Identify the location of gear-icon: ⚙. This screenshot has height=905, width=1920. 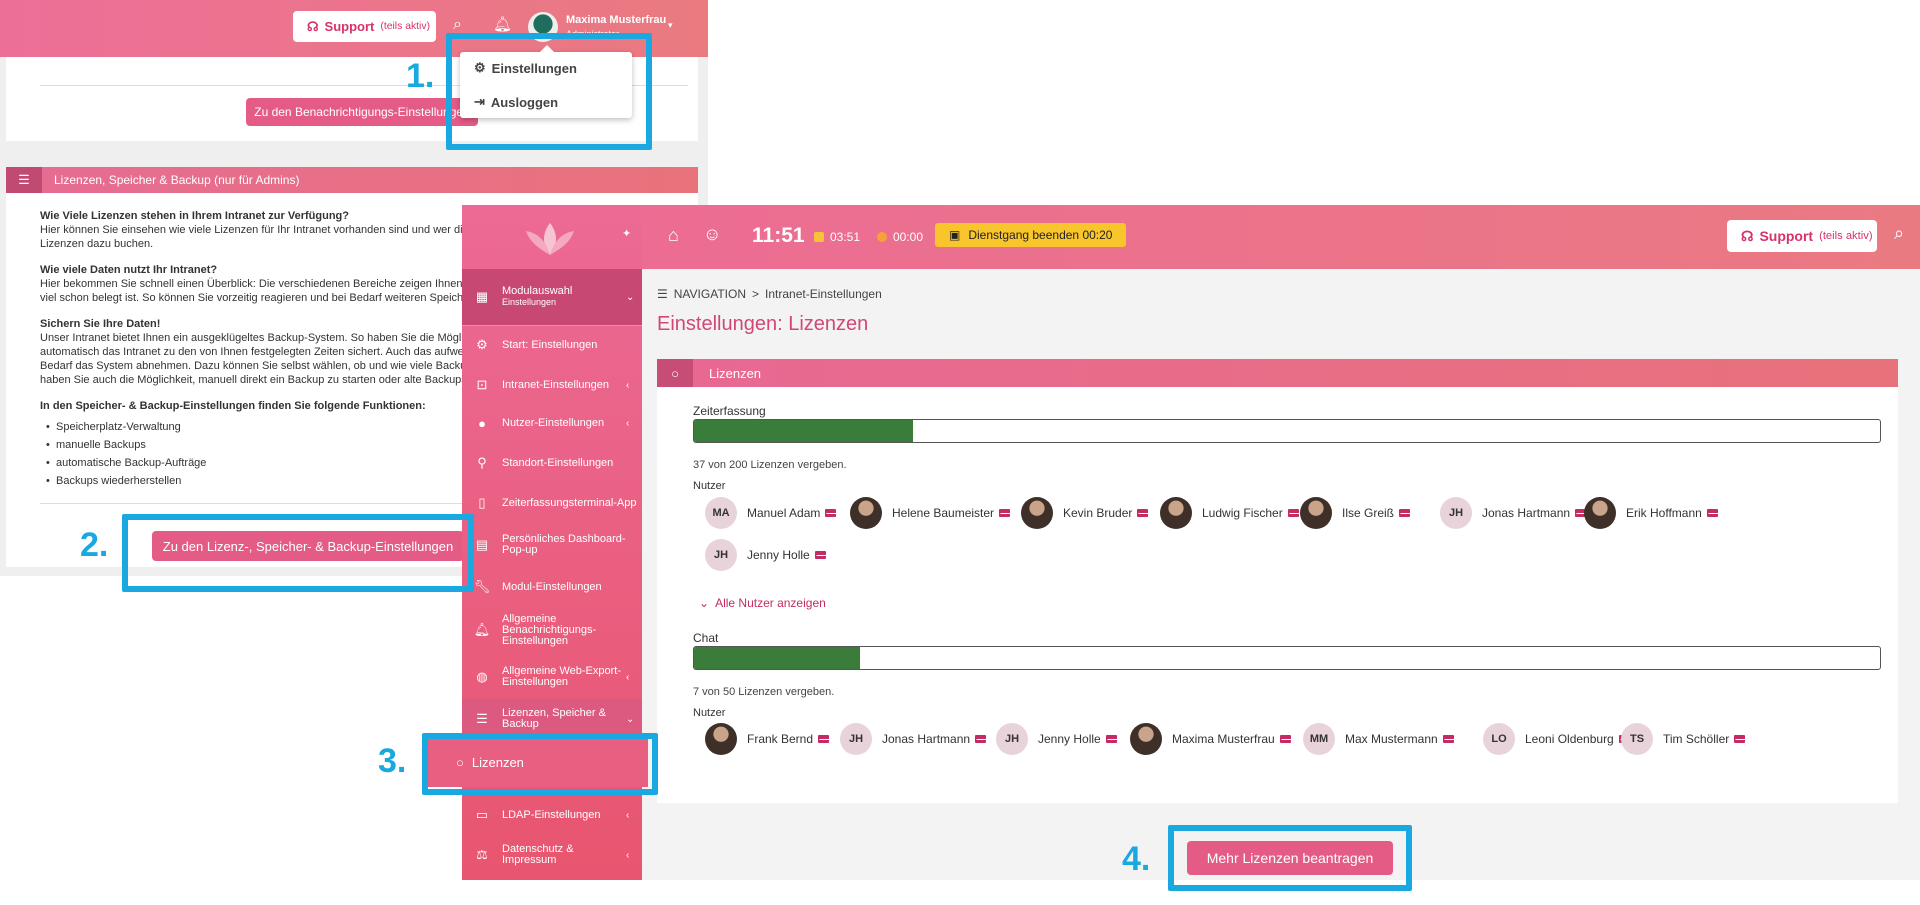
(482, 344).